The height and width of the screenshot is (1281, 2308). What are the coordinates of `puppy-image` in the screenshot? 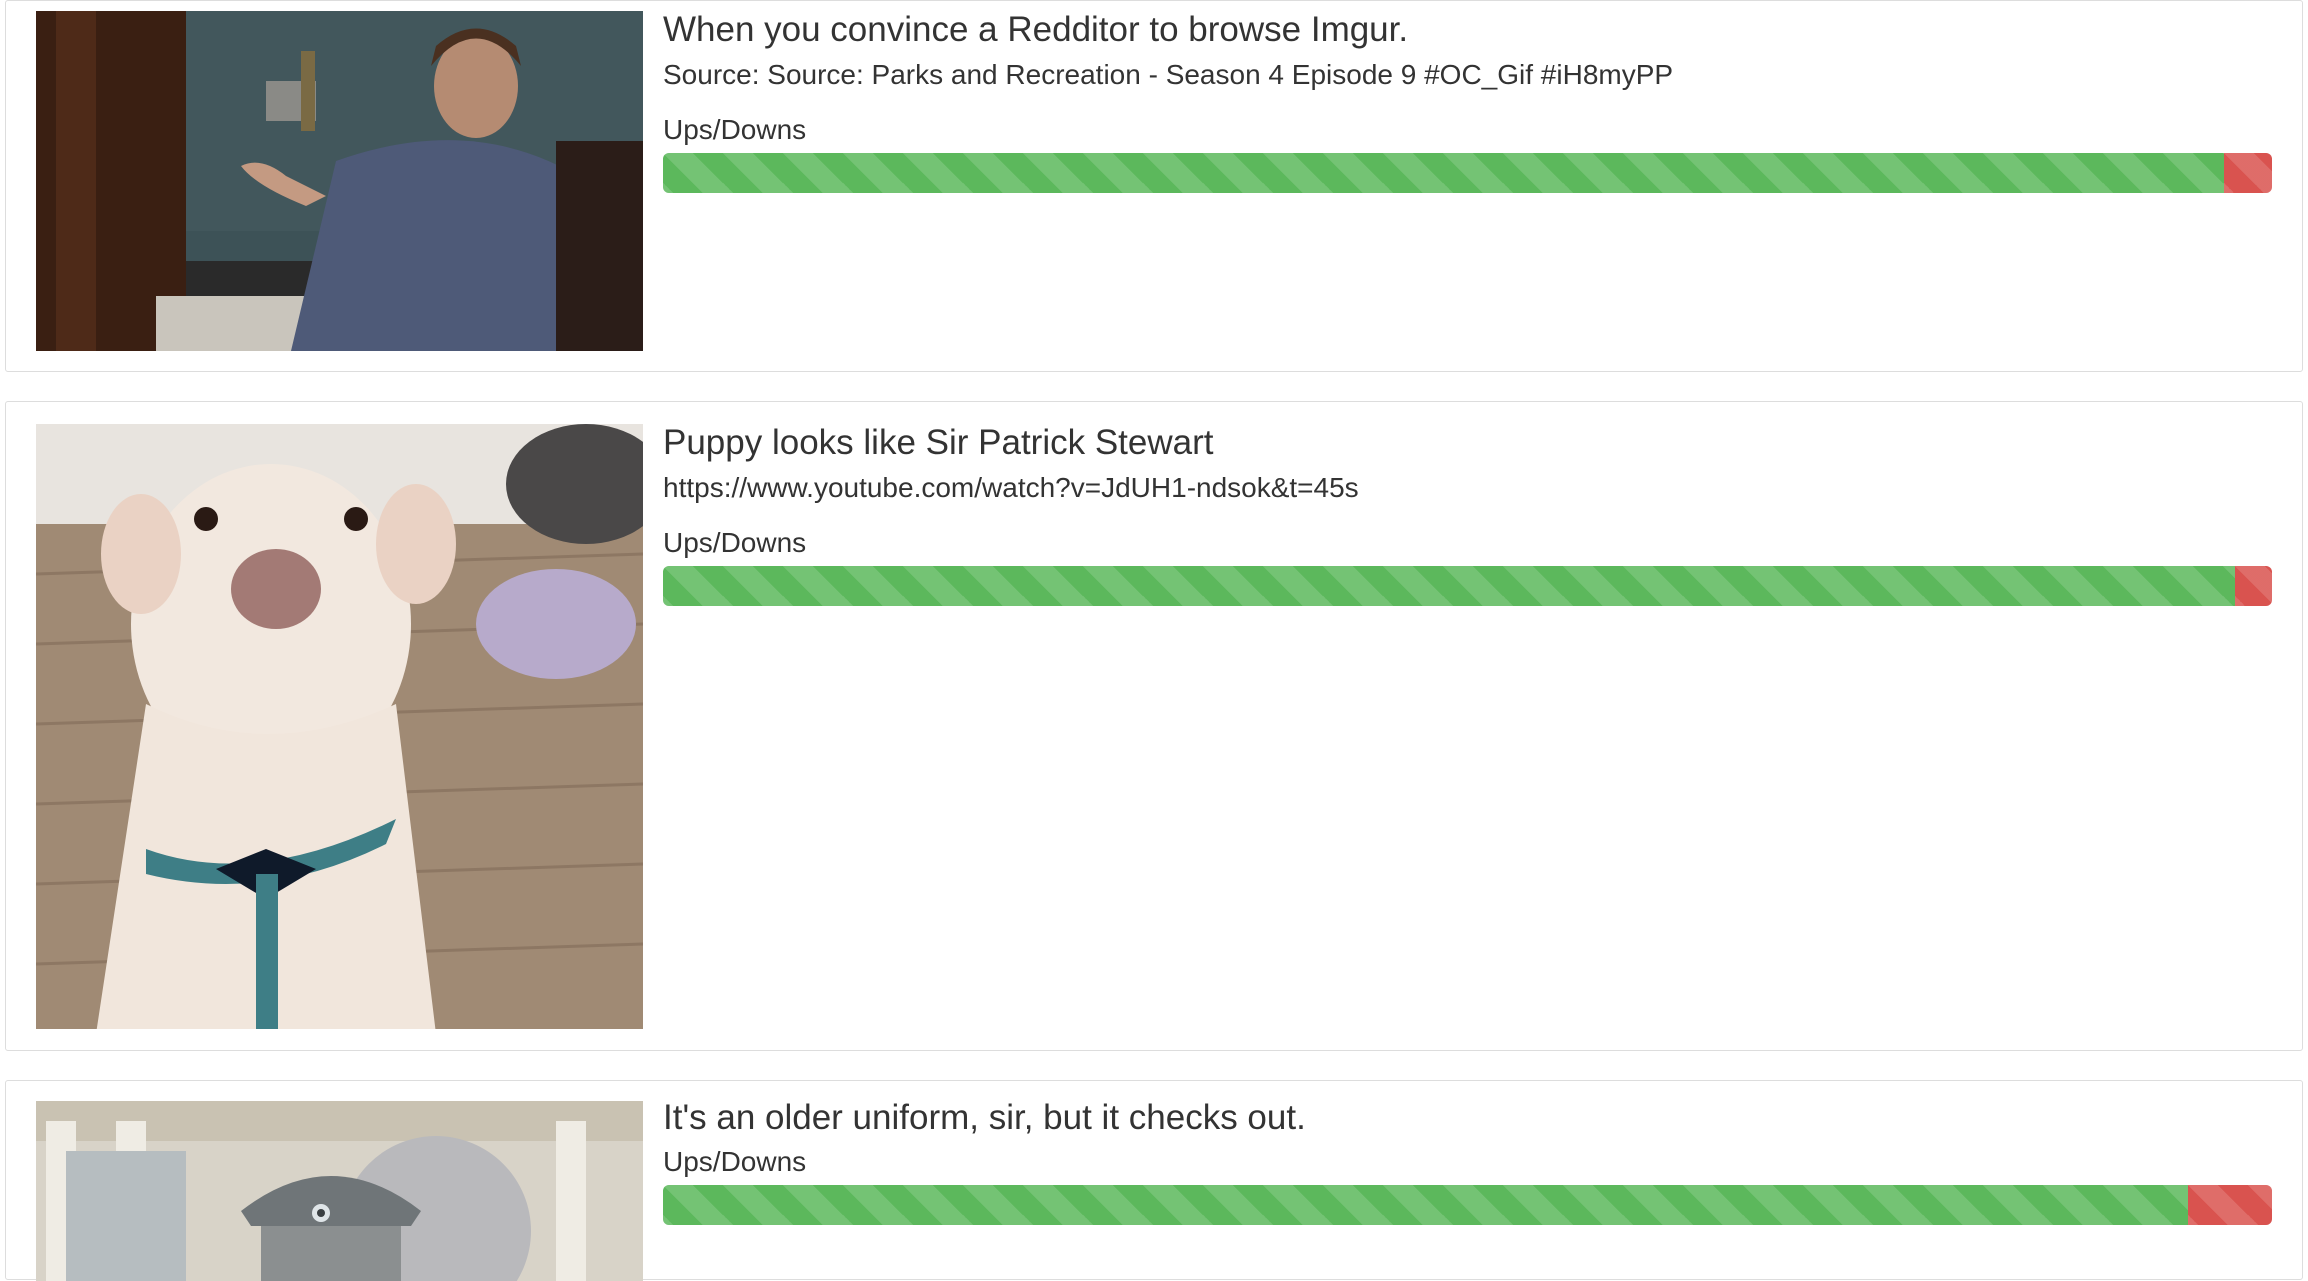 It's located at (339, 726).